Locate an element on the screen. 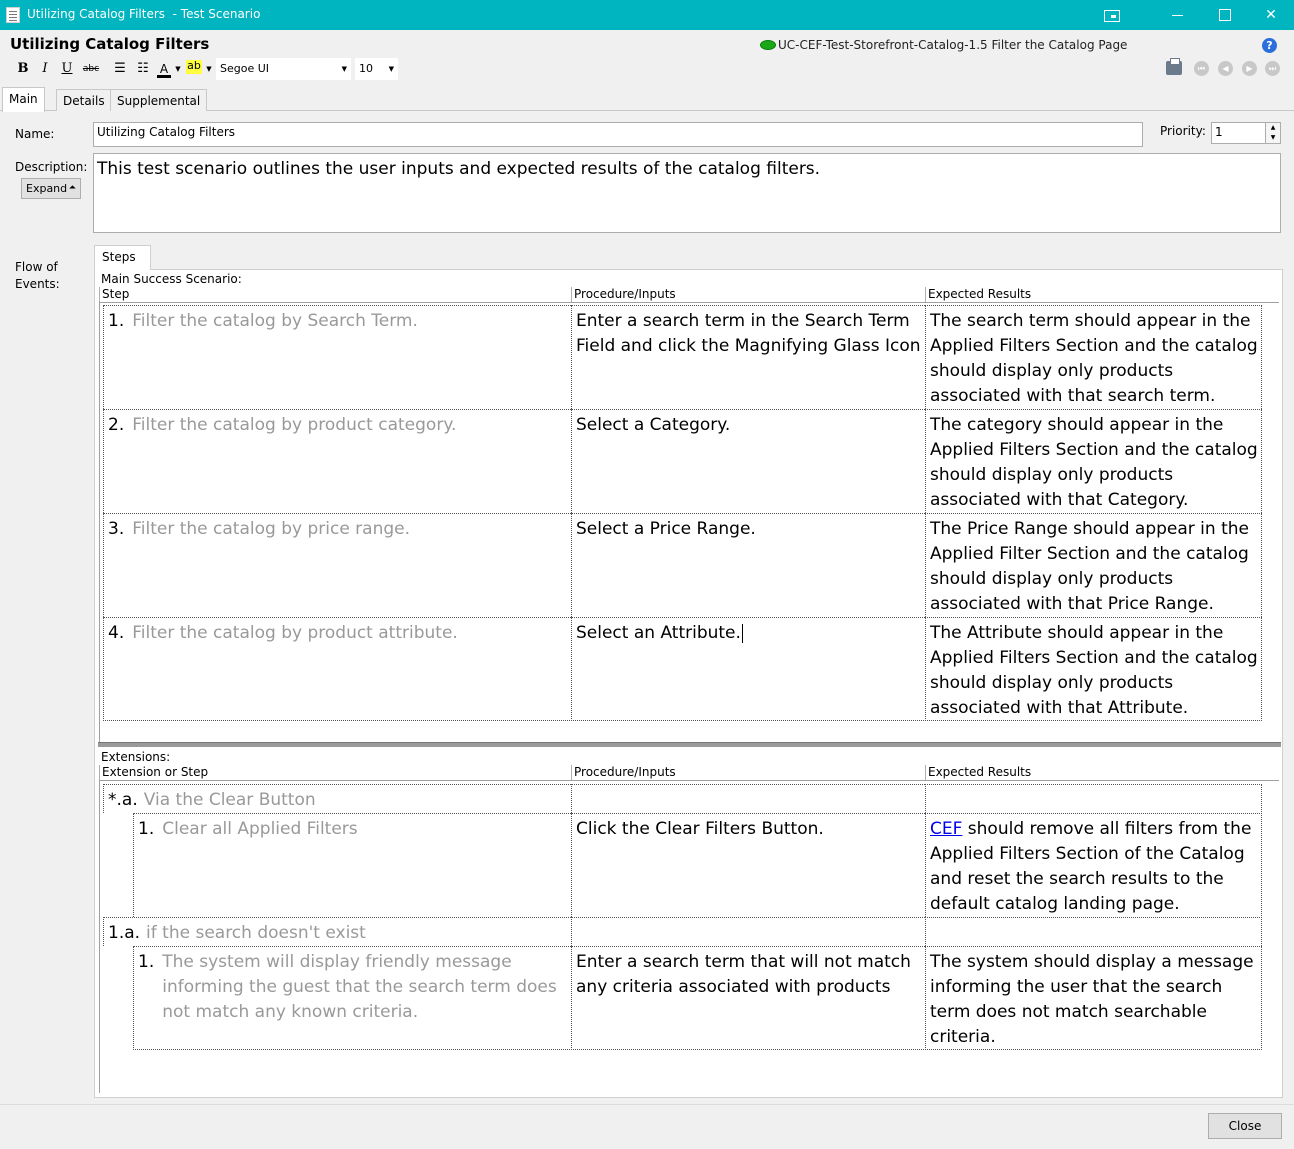 The height and width of the screenshot is (1149, 1294). previous-record-icon: ◀ is located at coordinates (1225, 68).